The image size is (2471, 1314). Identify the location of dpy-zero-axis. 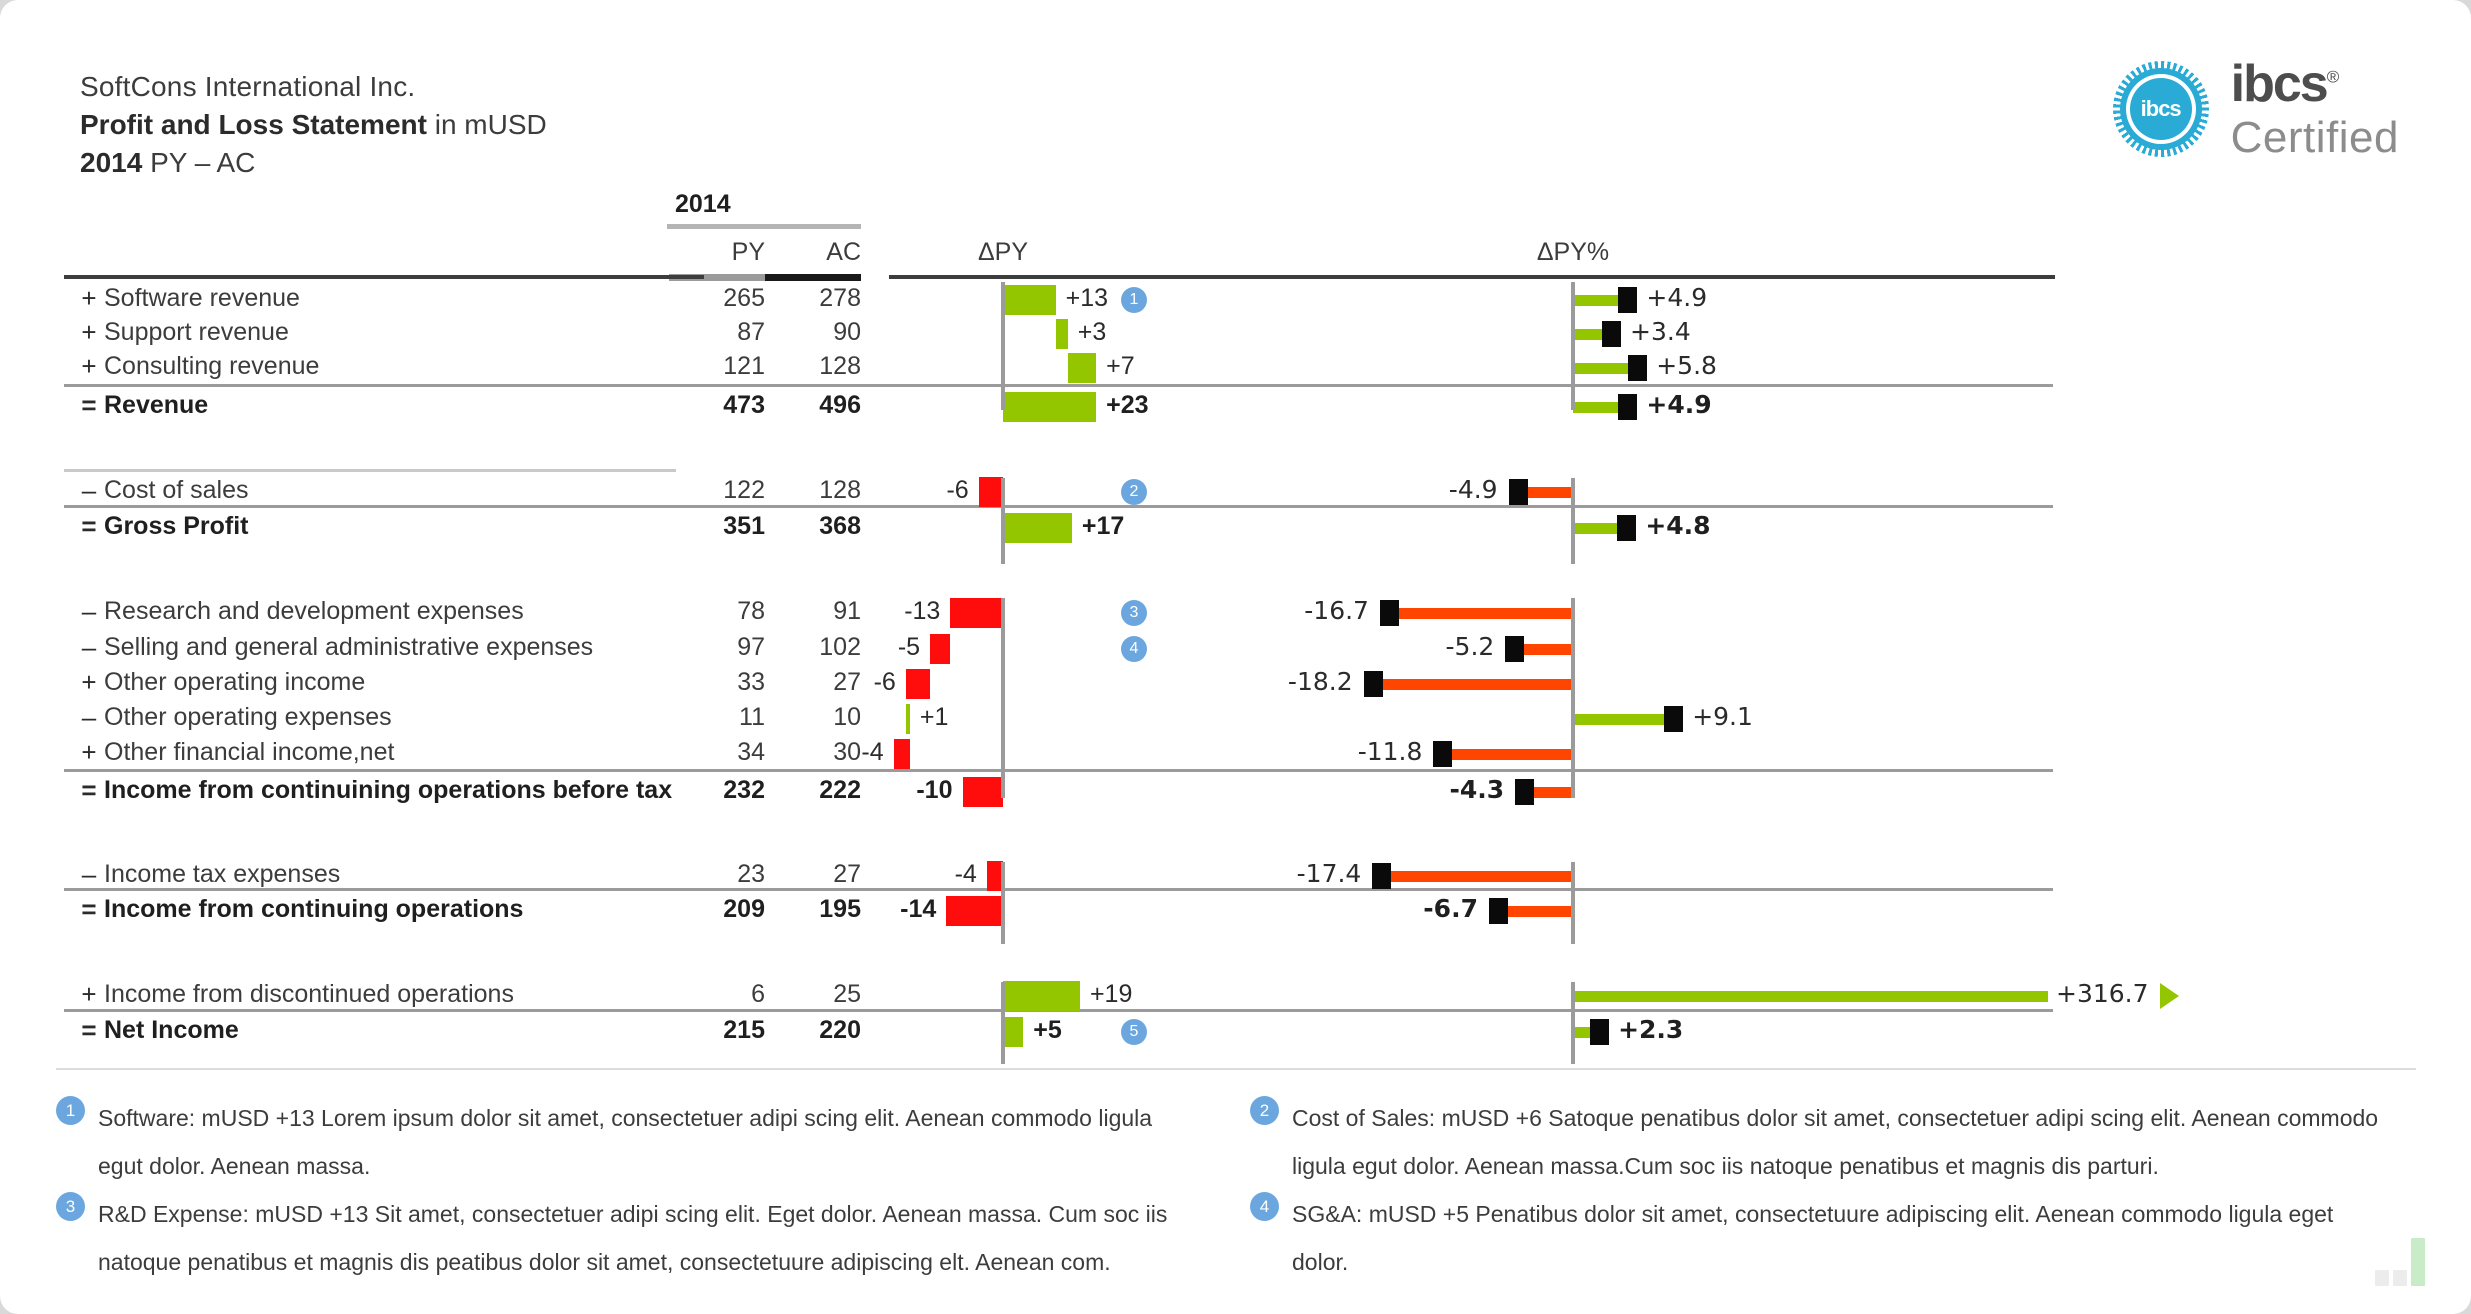
(1003, 346).